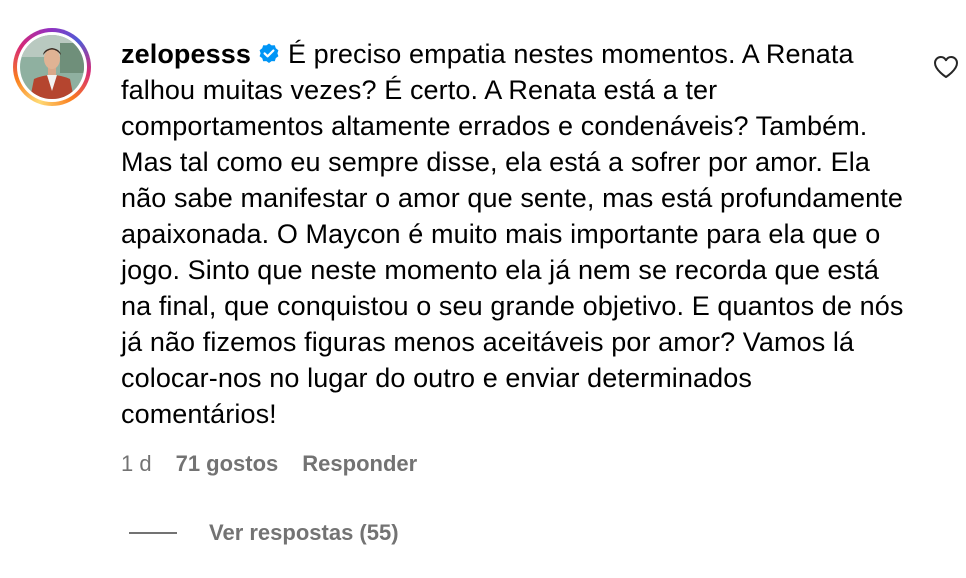 The image size is (966, 578). I want to click on avatar-ring-gap, so click(52, 67).